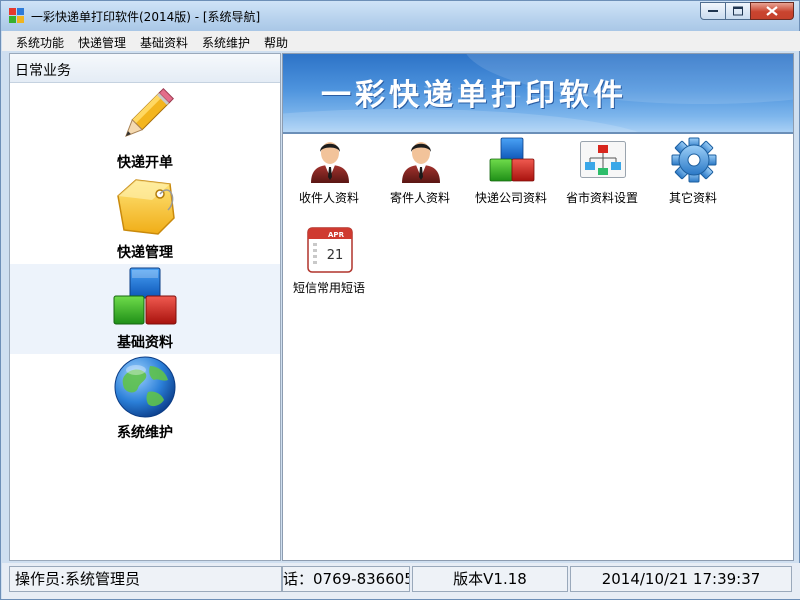 This screenshot has height=600, width=800. I want to click on left-panel-title: 日常业务, so click(43, 71).